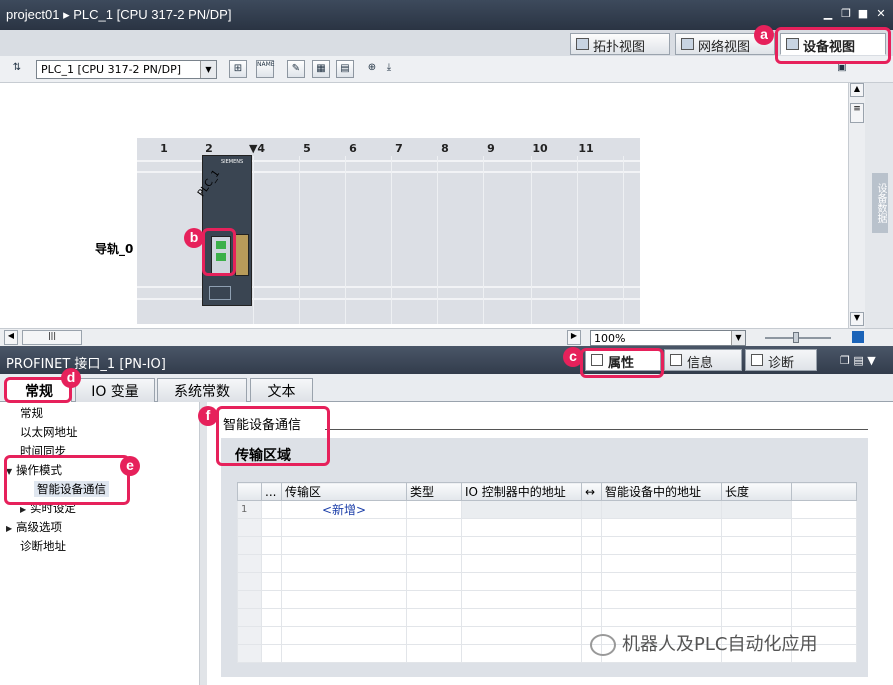  I want to click on vertical-scrollbar: ▲ ≡ ▼, so click(856, 205).